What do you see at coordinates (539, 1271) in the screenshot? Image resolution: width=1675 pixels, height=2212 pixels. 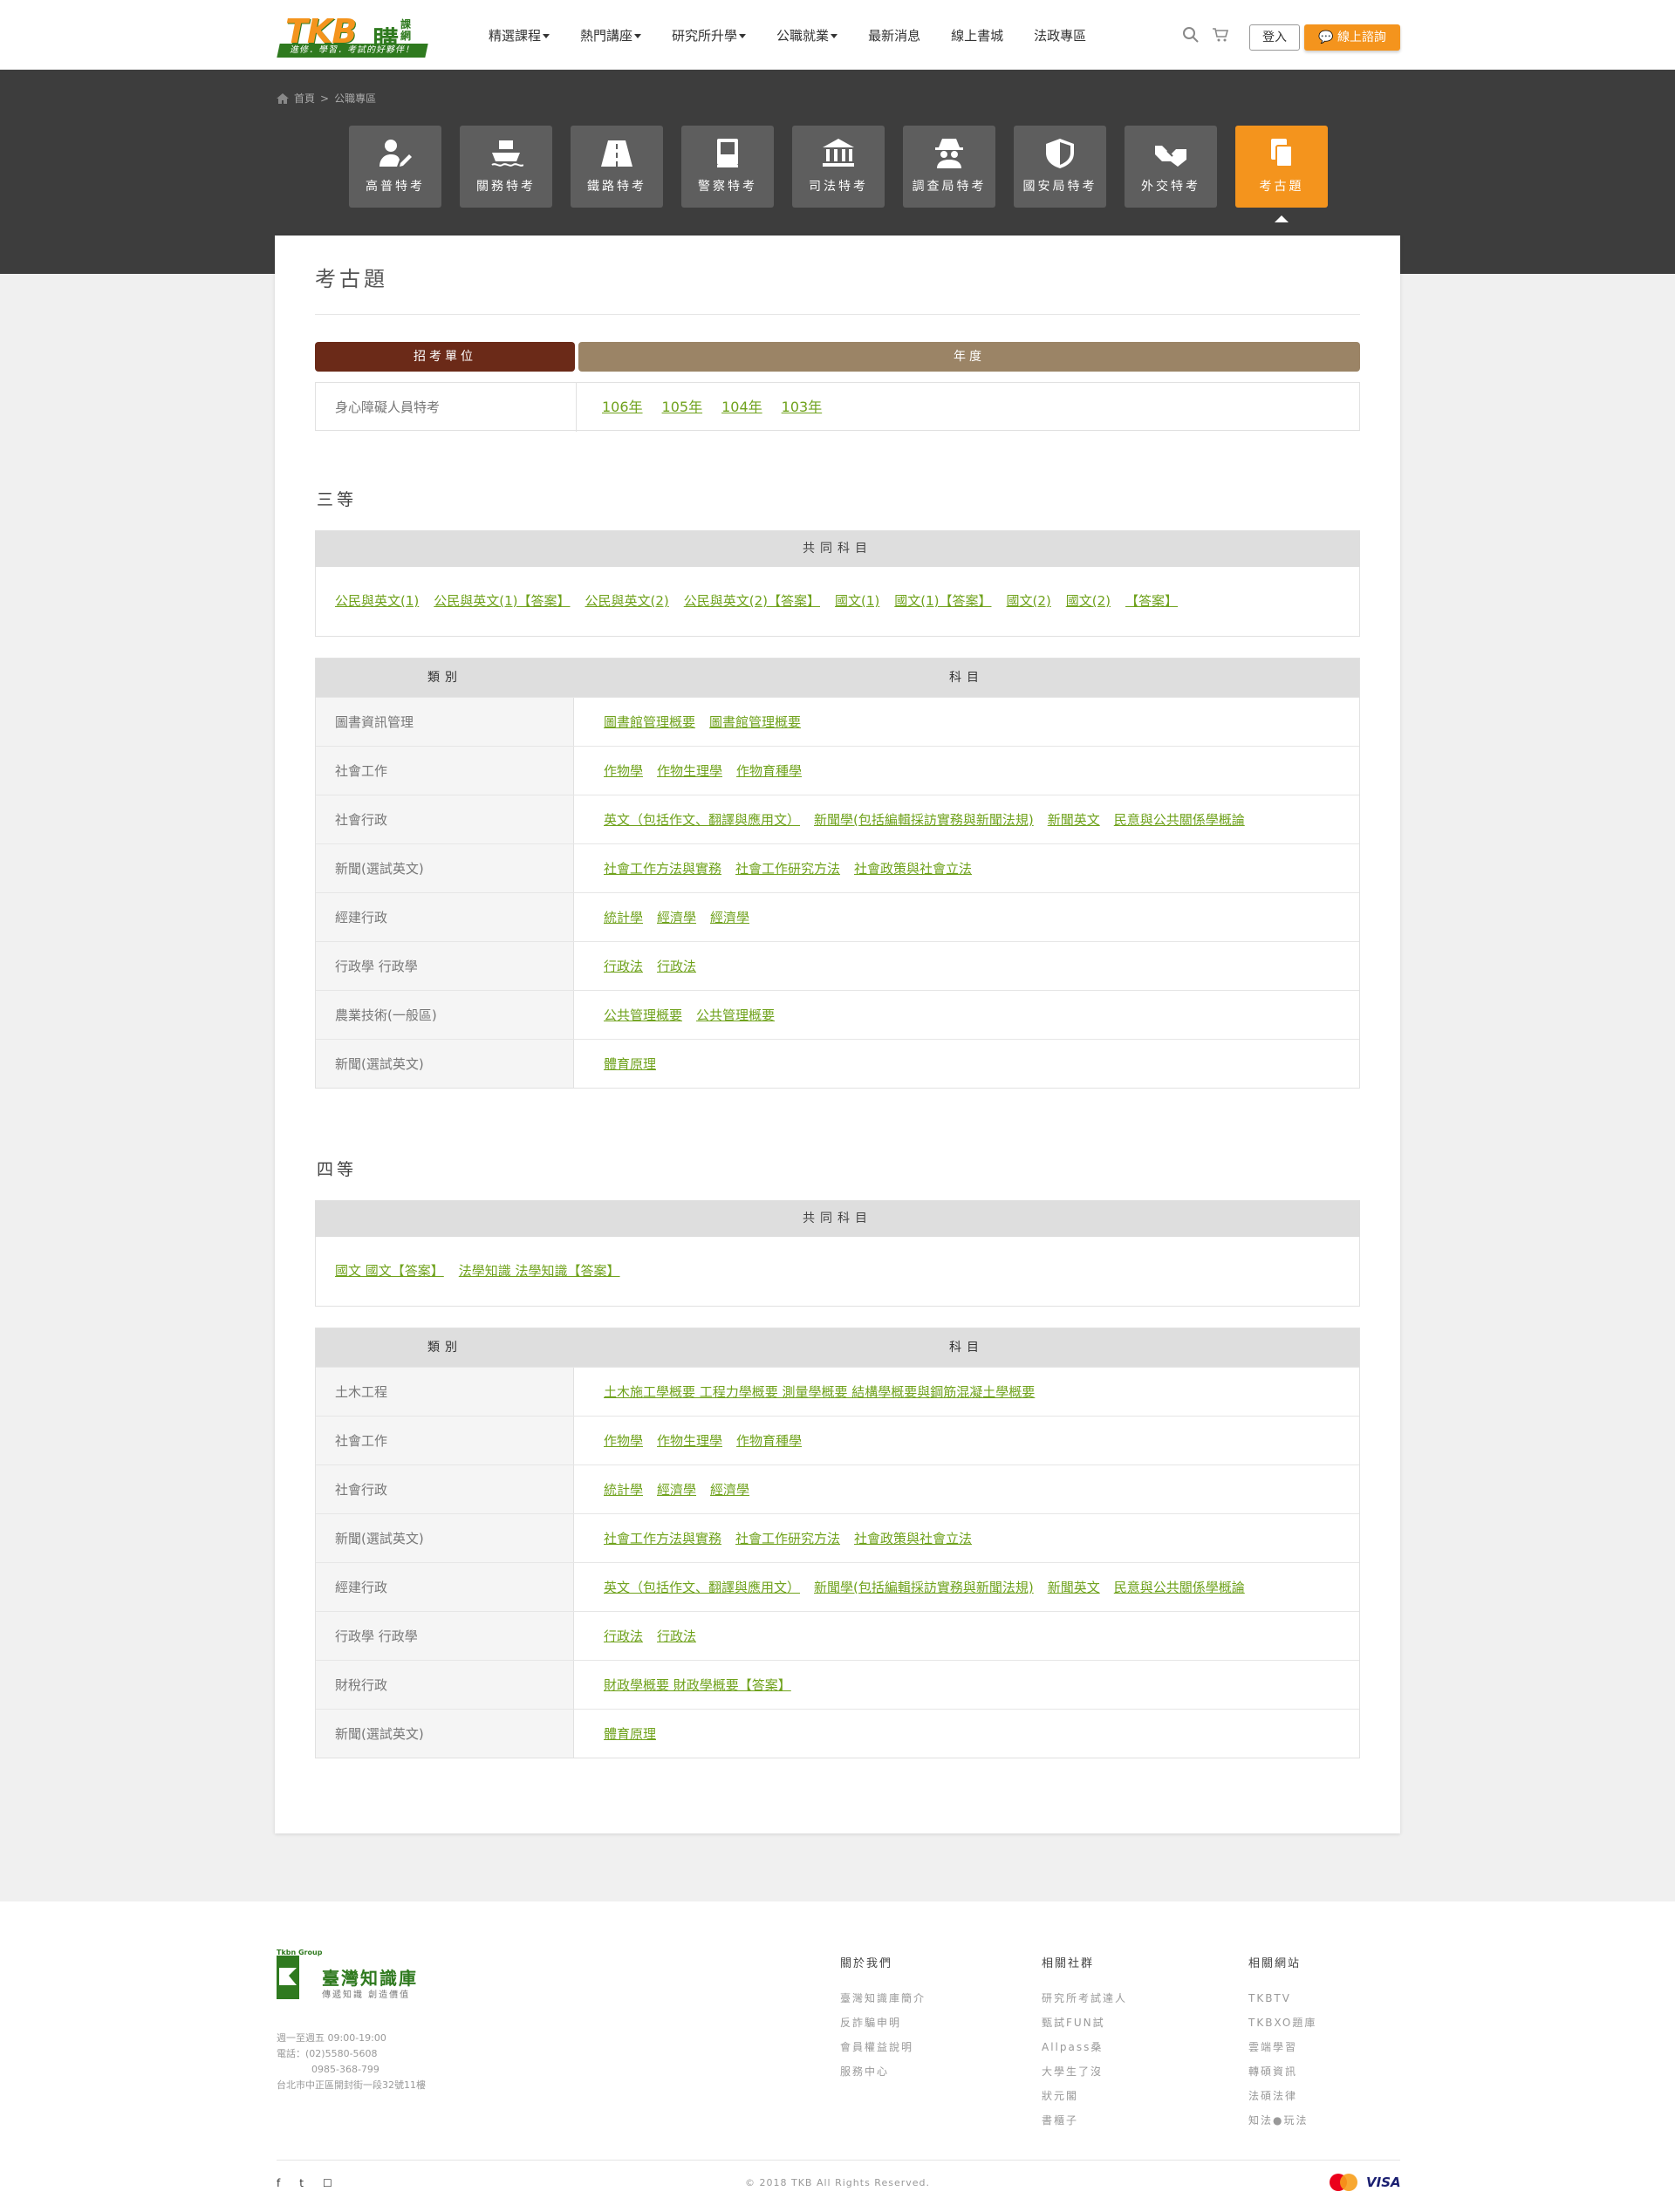 I see `common-subject-link: 法學知識 法學知識【答案】` at bounding box center [539, 1271].